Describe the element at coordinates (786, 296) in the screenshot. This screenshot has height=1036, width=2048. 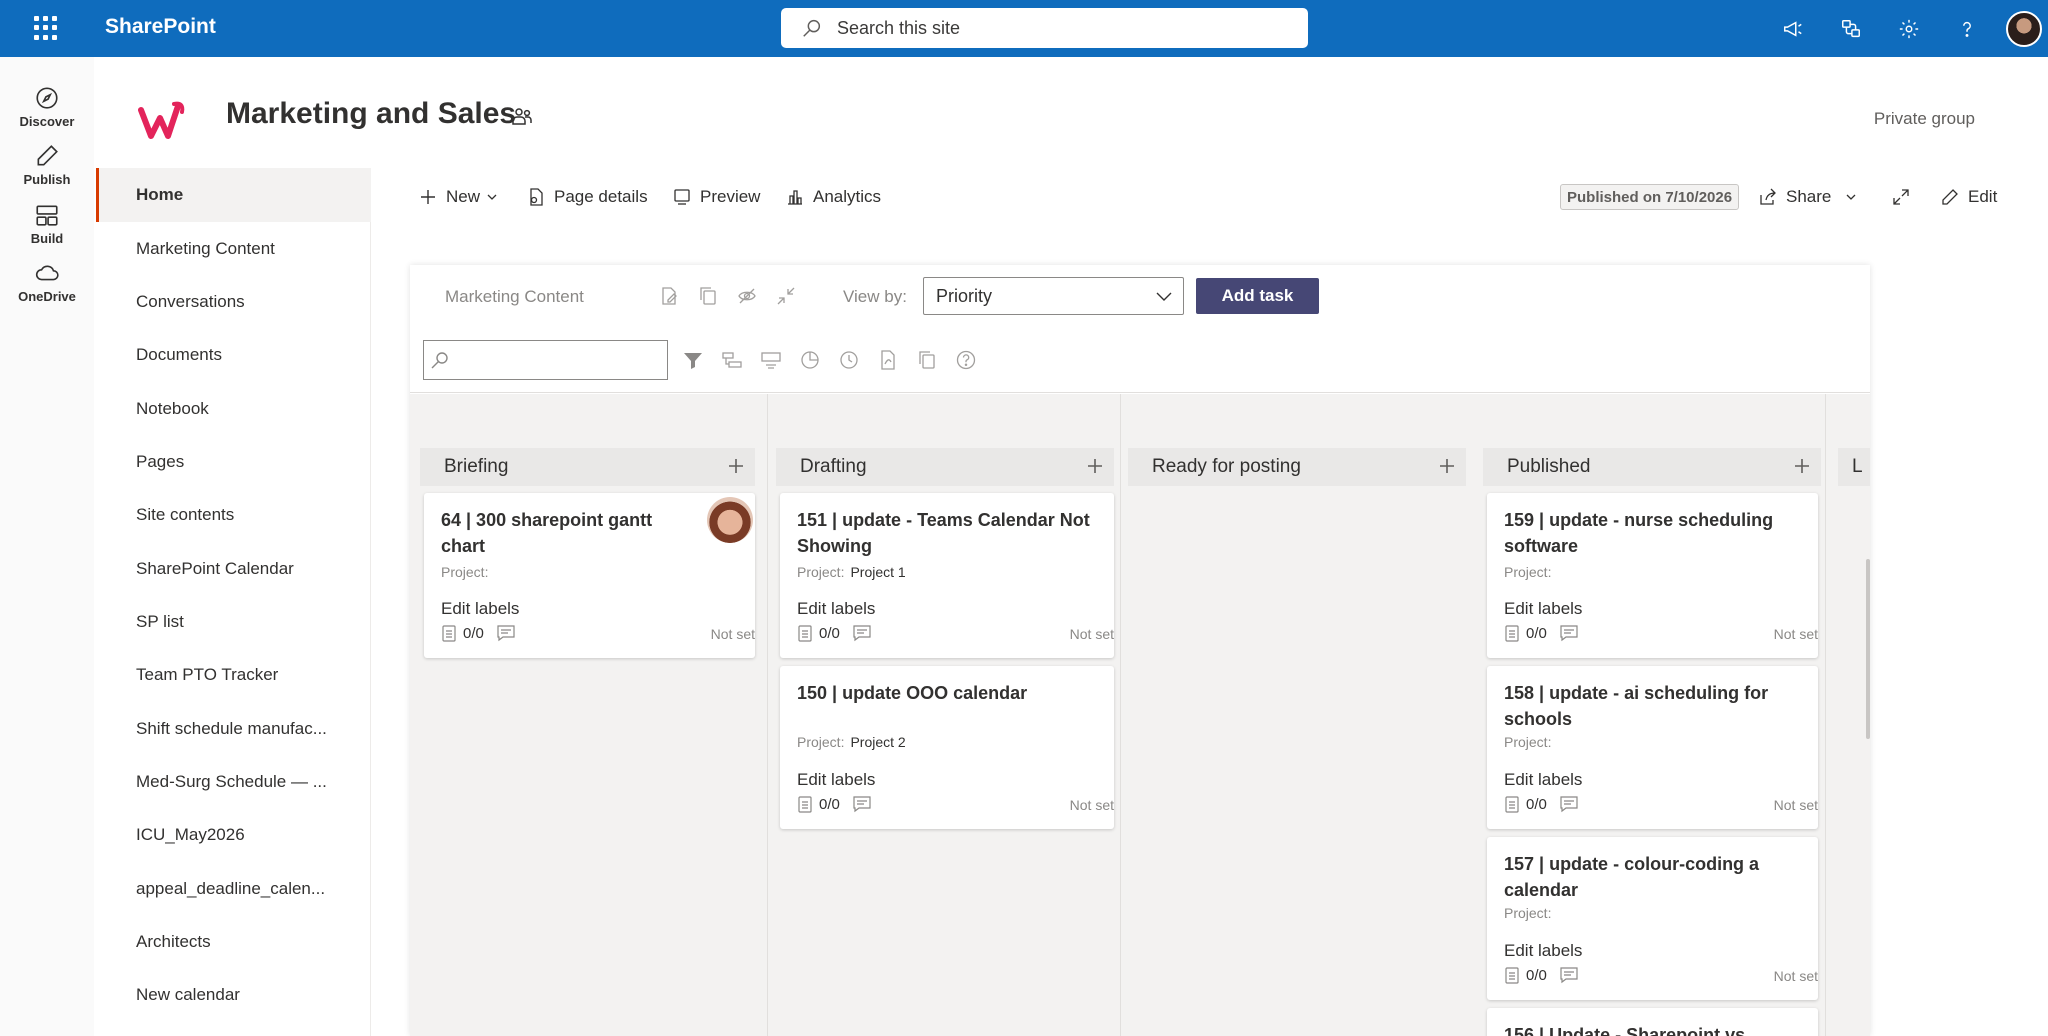
I see `collapse-icon` at that location.